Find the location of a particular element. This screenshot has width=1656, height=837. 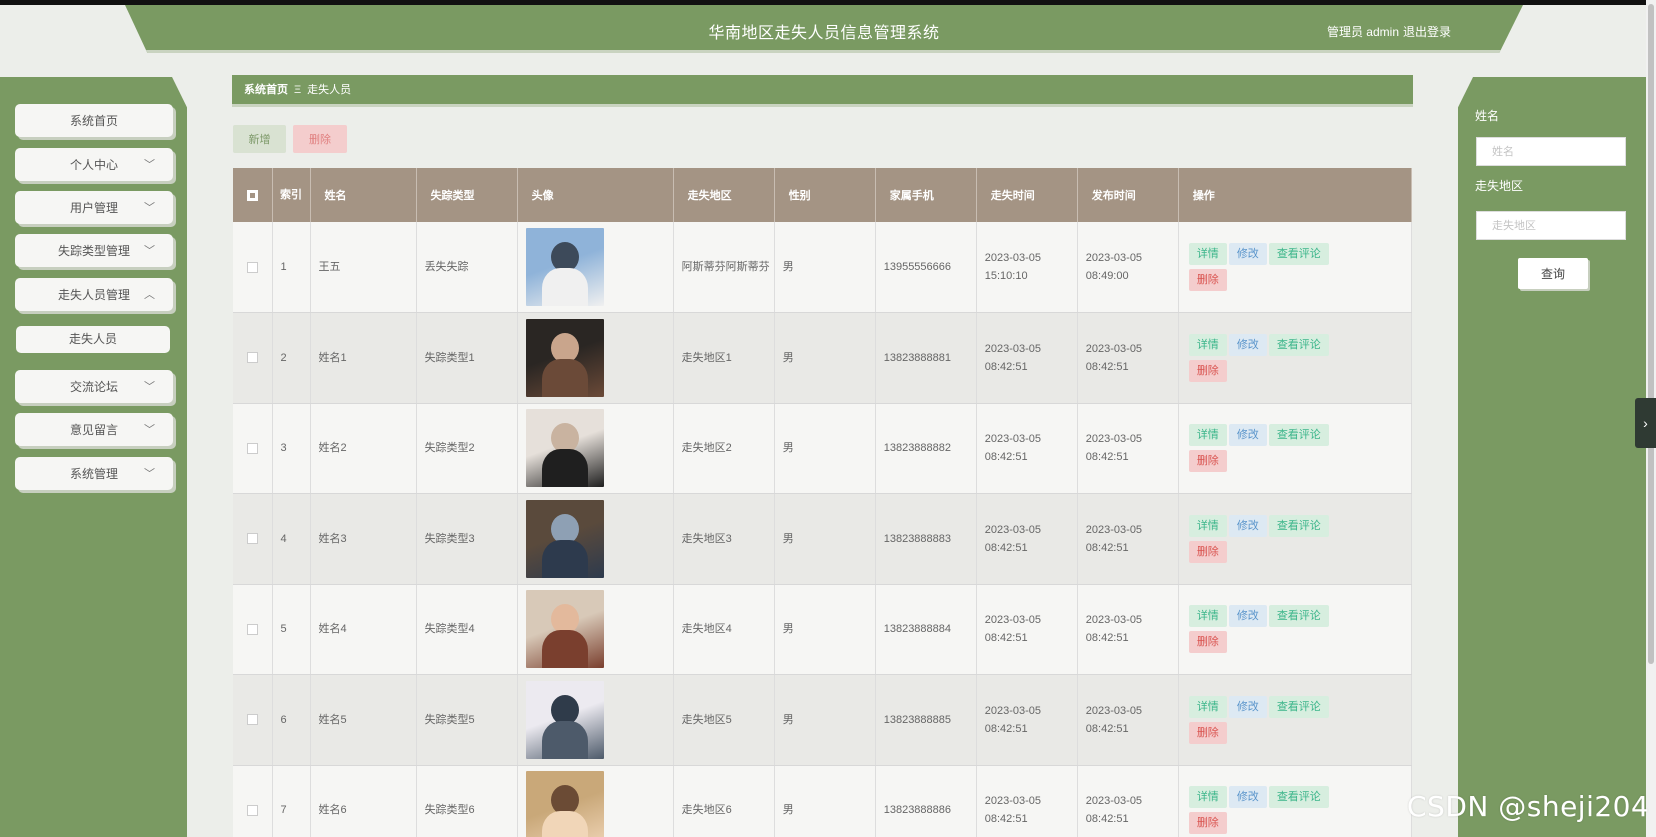

sidebar-item-8: 系统管理 ﹀ is located at coordinates (94, 473).